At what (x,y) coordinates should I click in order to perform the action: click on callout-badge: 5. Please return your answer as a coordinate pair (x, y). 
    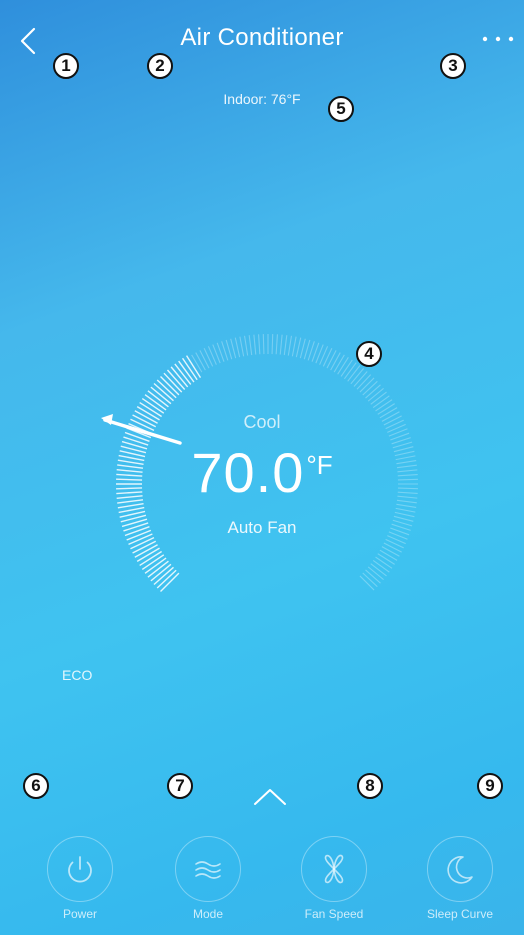
    Looking at the image, I should click on (341, 109).